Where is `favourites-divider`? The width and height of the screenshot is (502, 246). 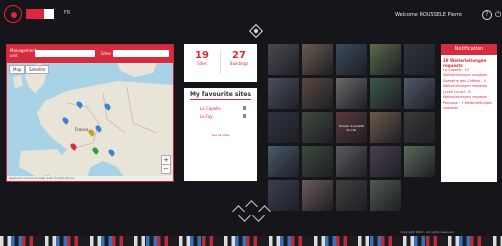 favourites-divider is located at coordinates (220, 99).